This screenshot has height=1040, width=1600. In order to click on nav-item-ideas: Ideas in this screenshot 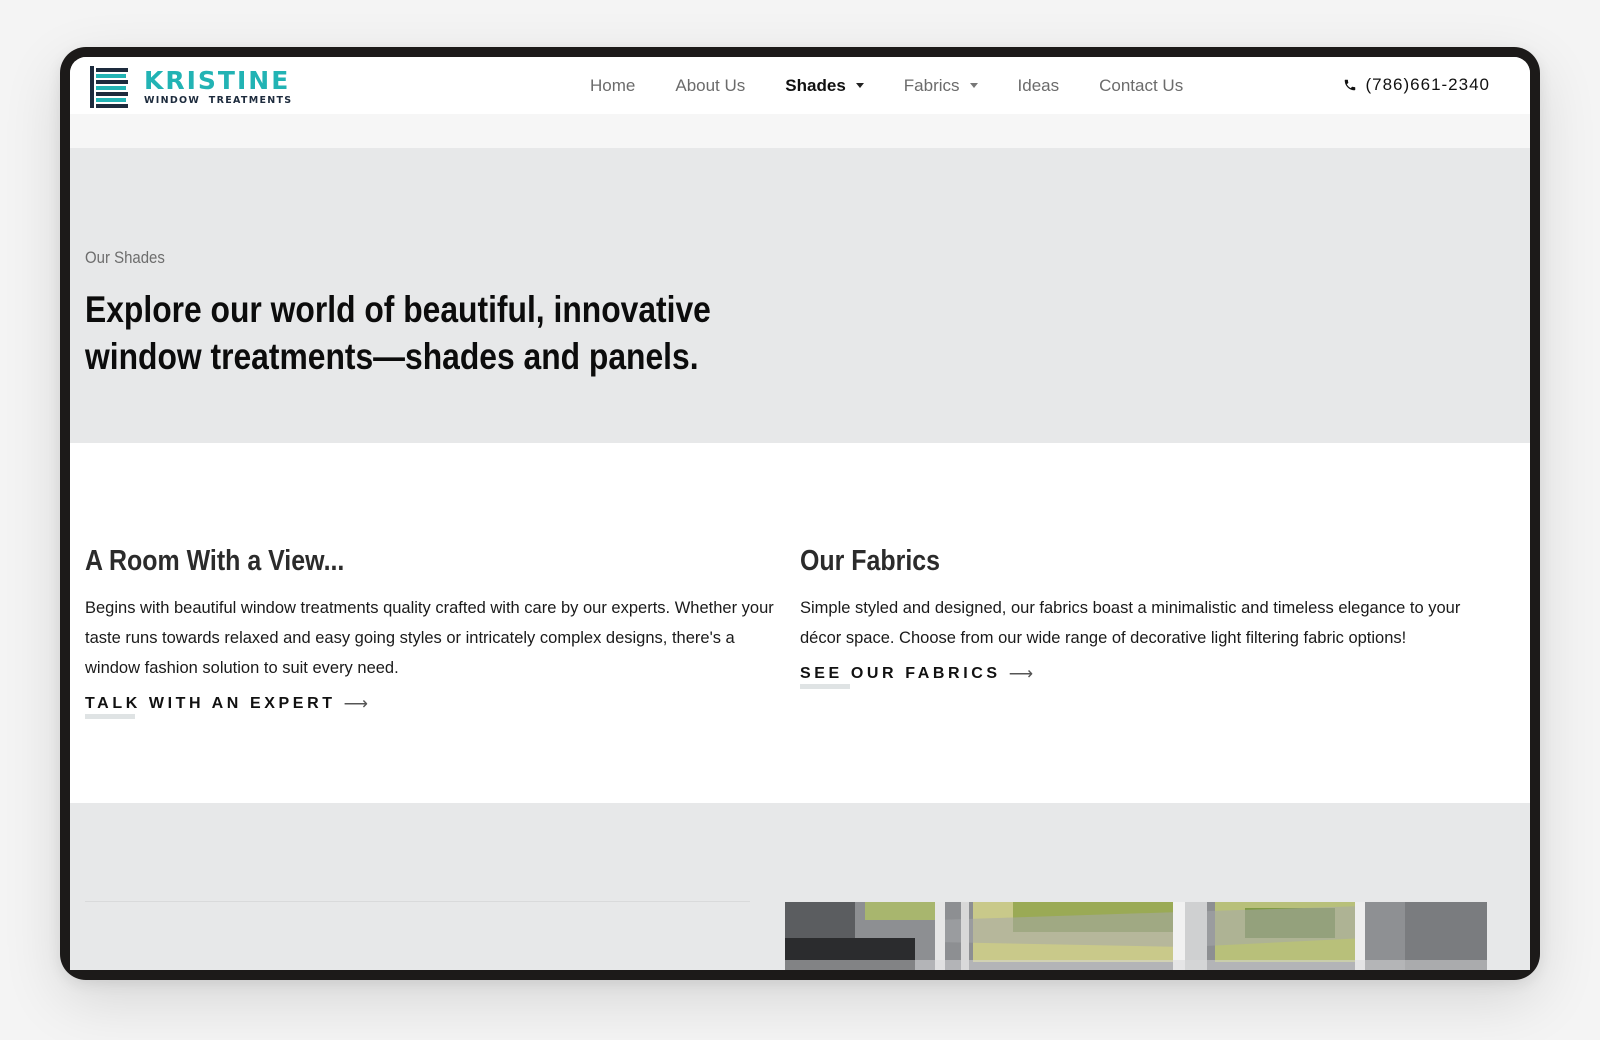, I will do `click(1039, 86)`.